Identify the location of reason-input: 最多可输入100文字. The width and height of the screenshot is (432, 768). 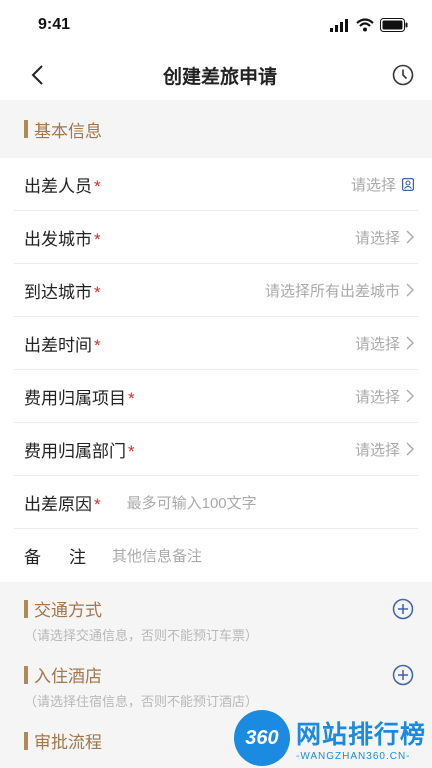
(270, 502).